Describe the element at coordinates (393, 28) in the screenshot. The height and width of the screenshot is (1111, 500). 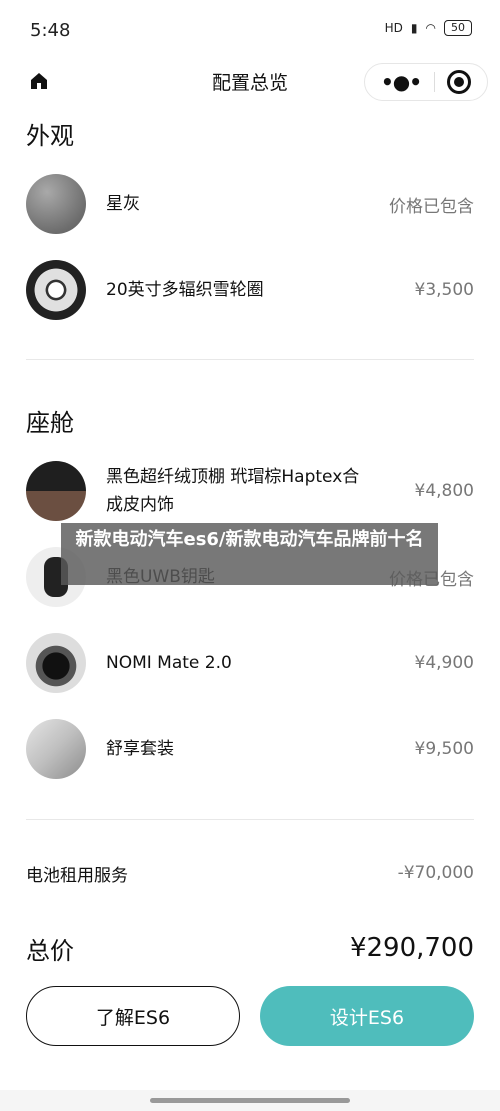
I see `network-label: HD` at that location.